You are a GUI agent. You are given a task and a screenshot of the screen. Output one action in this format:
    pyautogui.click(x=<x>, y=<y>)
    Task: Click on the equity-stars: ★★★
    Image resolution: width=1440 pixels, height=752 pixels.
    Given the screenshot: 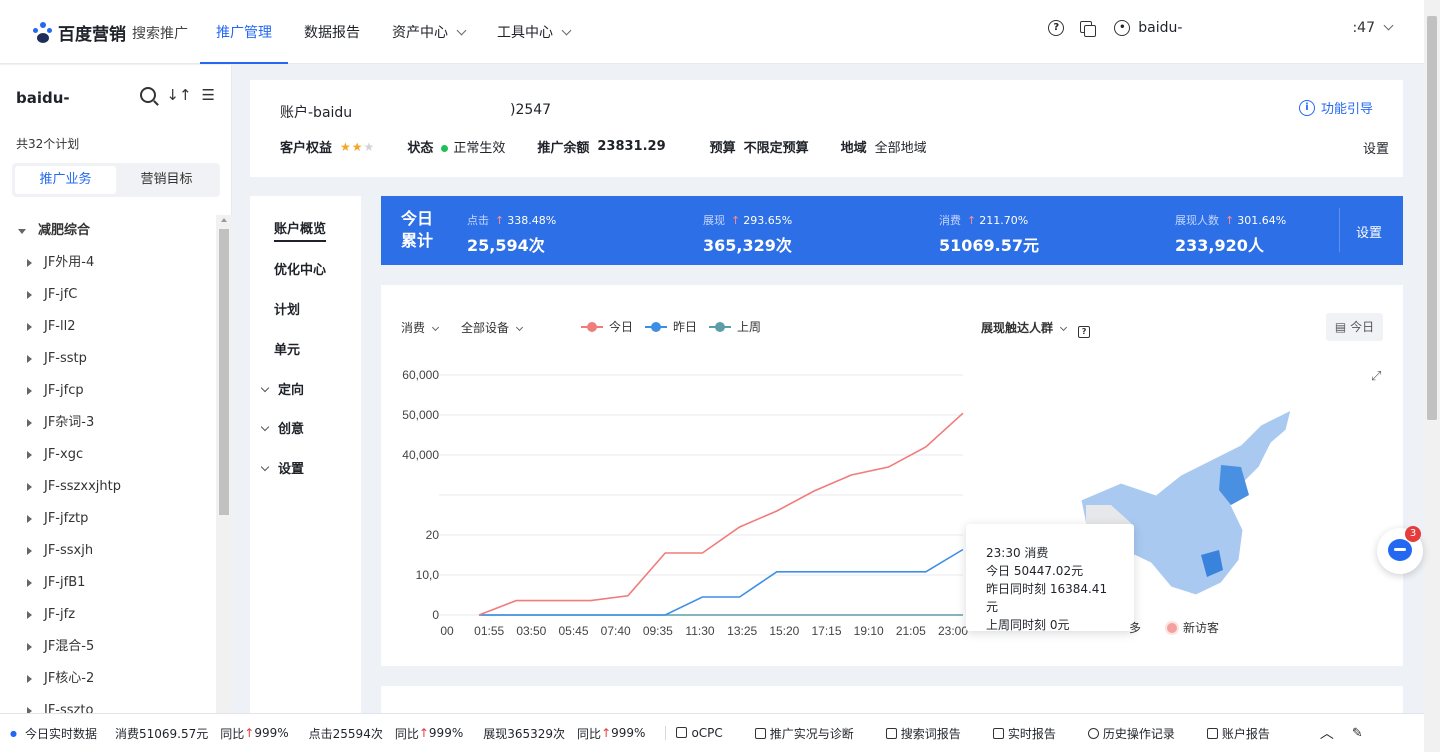 What is the action you would take?
    pyautogui.click(x=357, y=147)
    